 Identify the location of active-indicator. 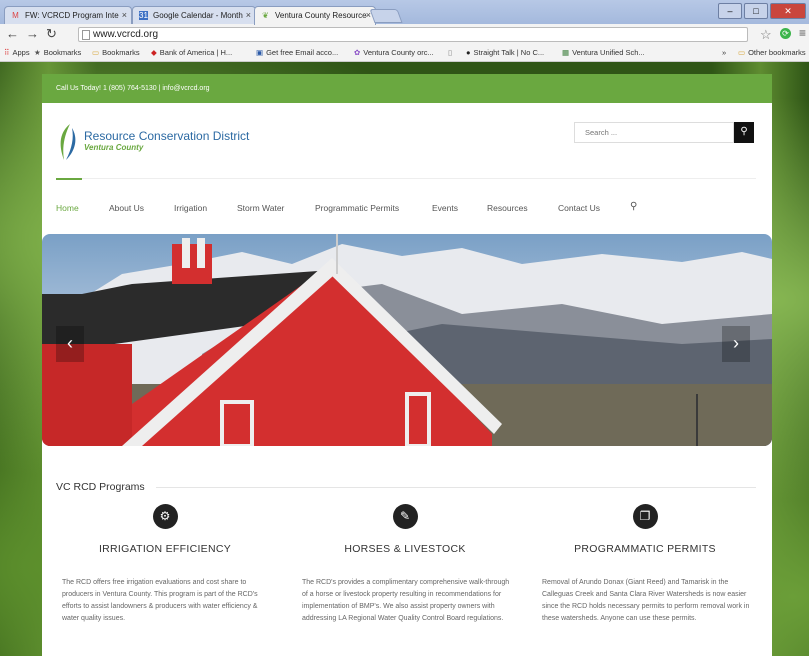
(69, 179).